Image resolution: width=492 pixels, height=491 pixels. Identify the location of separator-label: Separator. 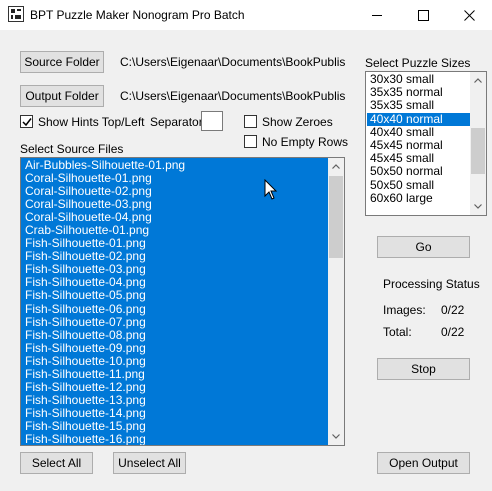
(176, 122).